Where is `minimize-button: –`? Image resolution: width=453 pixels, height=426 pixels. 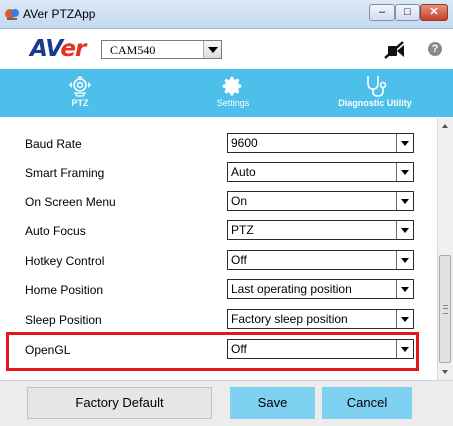 minimize-button: – is located at coordinates (382, 12).